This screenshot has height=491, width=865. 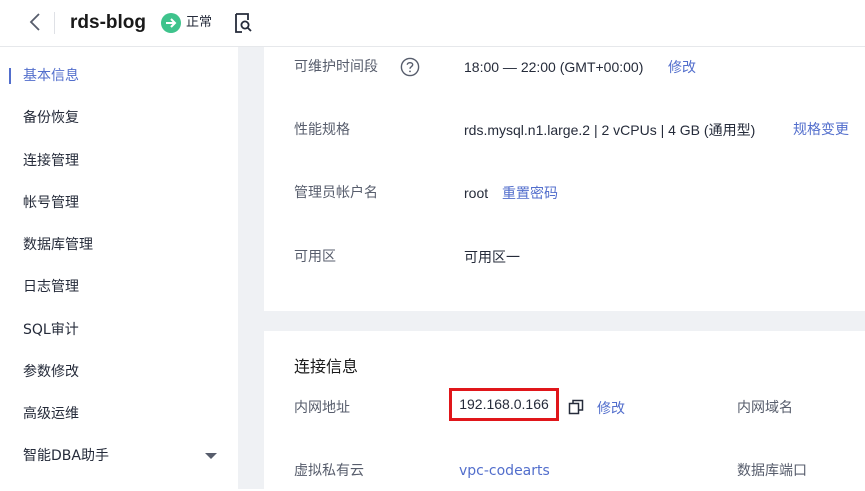 I want to click on document-search-icon, so click(x=243, y=23).